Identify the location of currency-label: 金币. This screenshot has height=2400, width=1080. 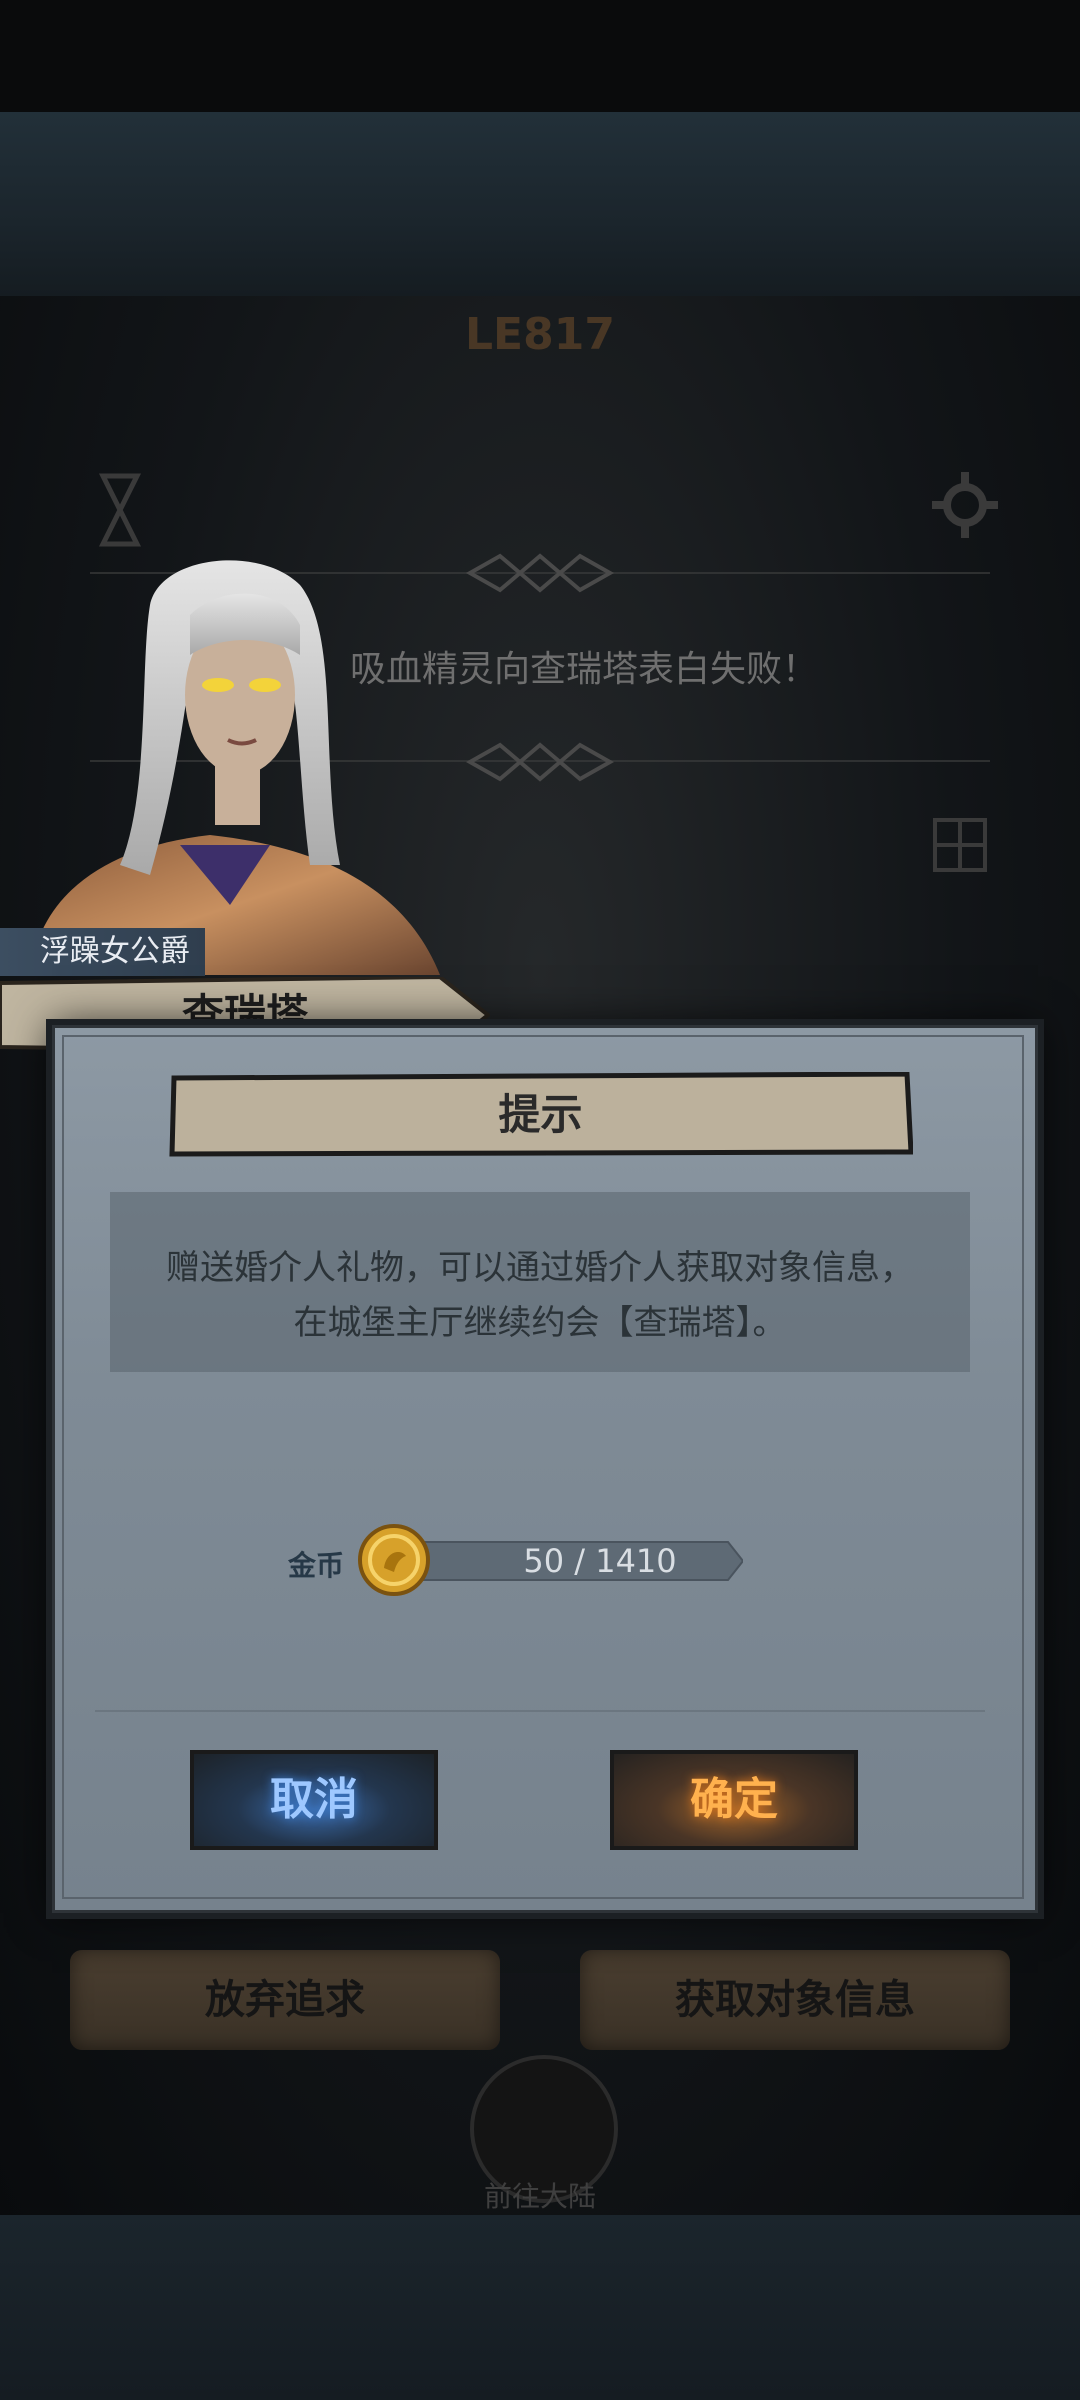
(316, 1565).